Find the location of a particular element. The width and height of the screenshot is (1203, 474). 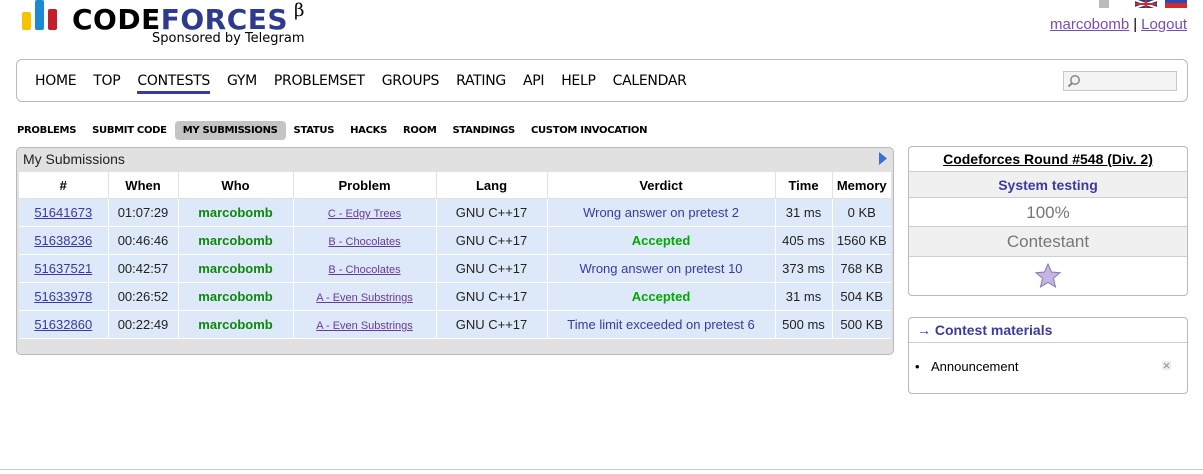

participant-type: Contestant is located at coordinates (1048, 241).